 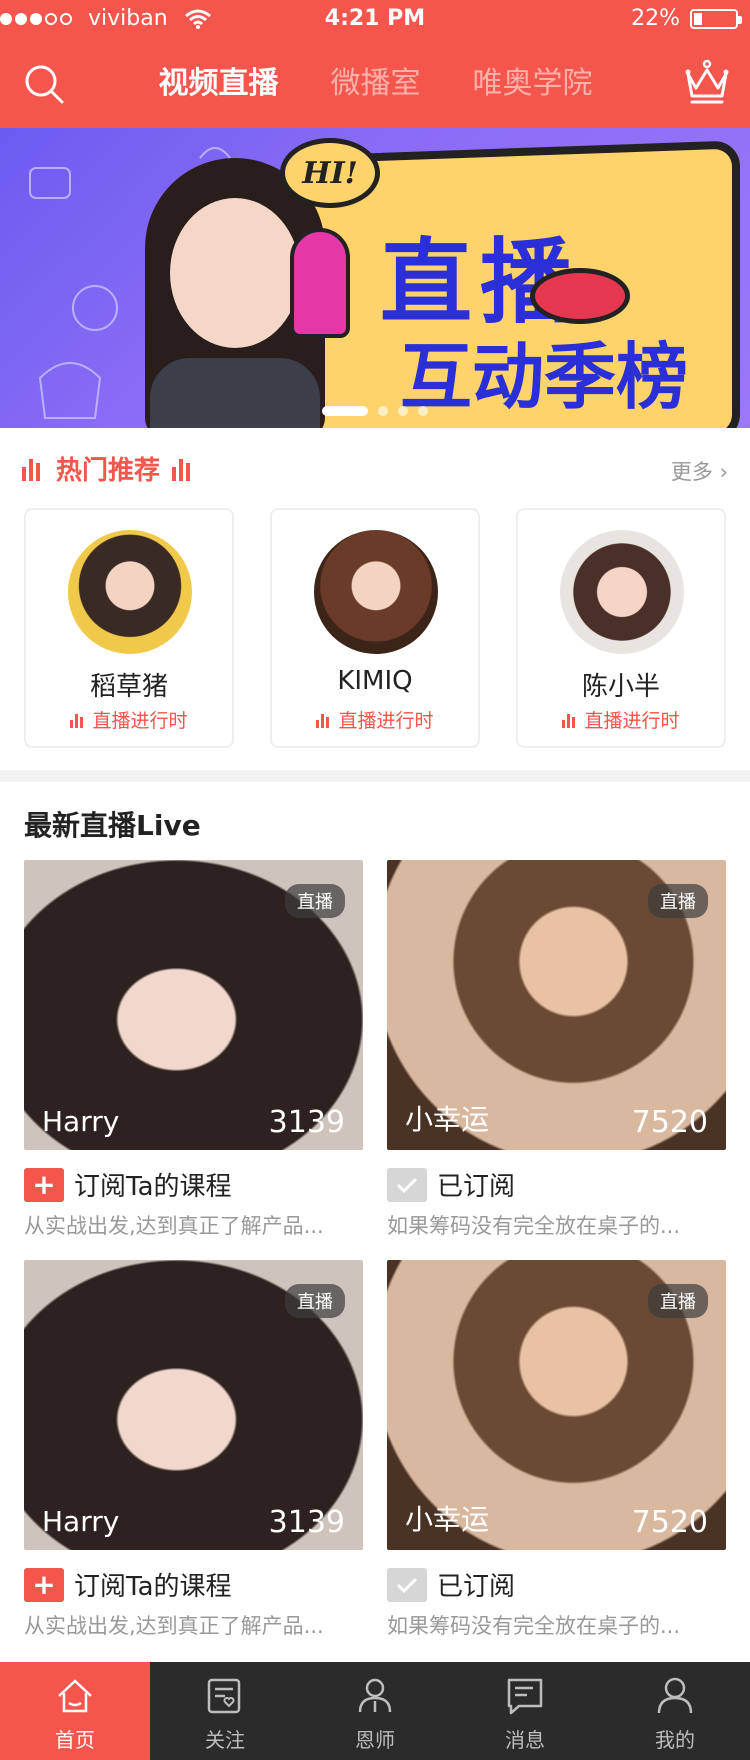 What do you see at coordinates (375, 681) in the screenshot?
I see `hot-card-name: KIMIQ` at bounding box center [375, 681].